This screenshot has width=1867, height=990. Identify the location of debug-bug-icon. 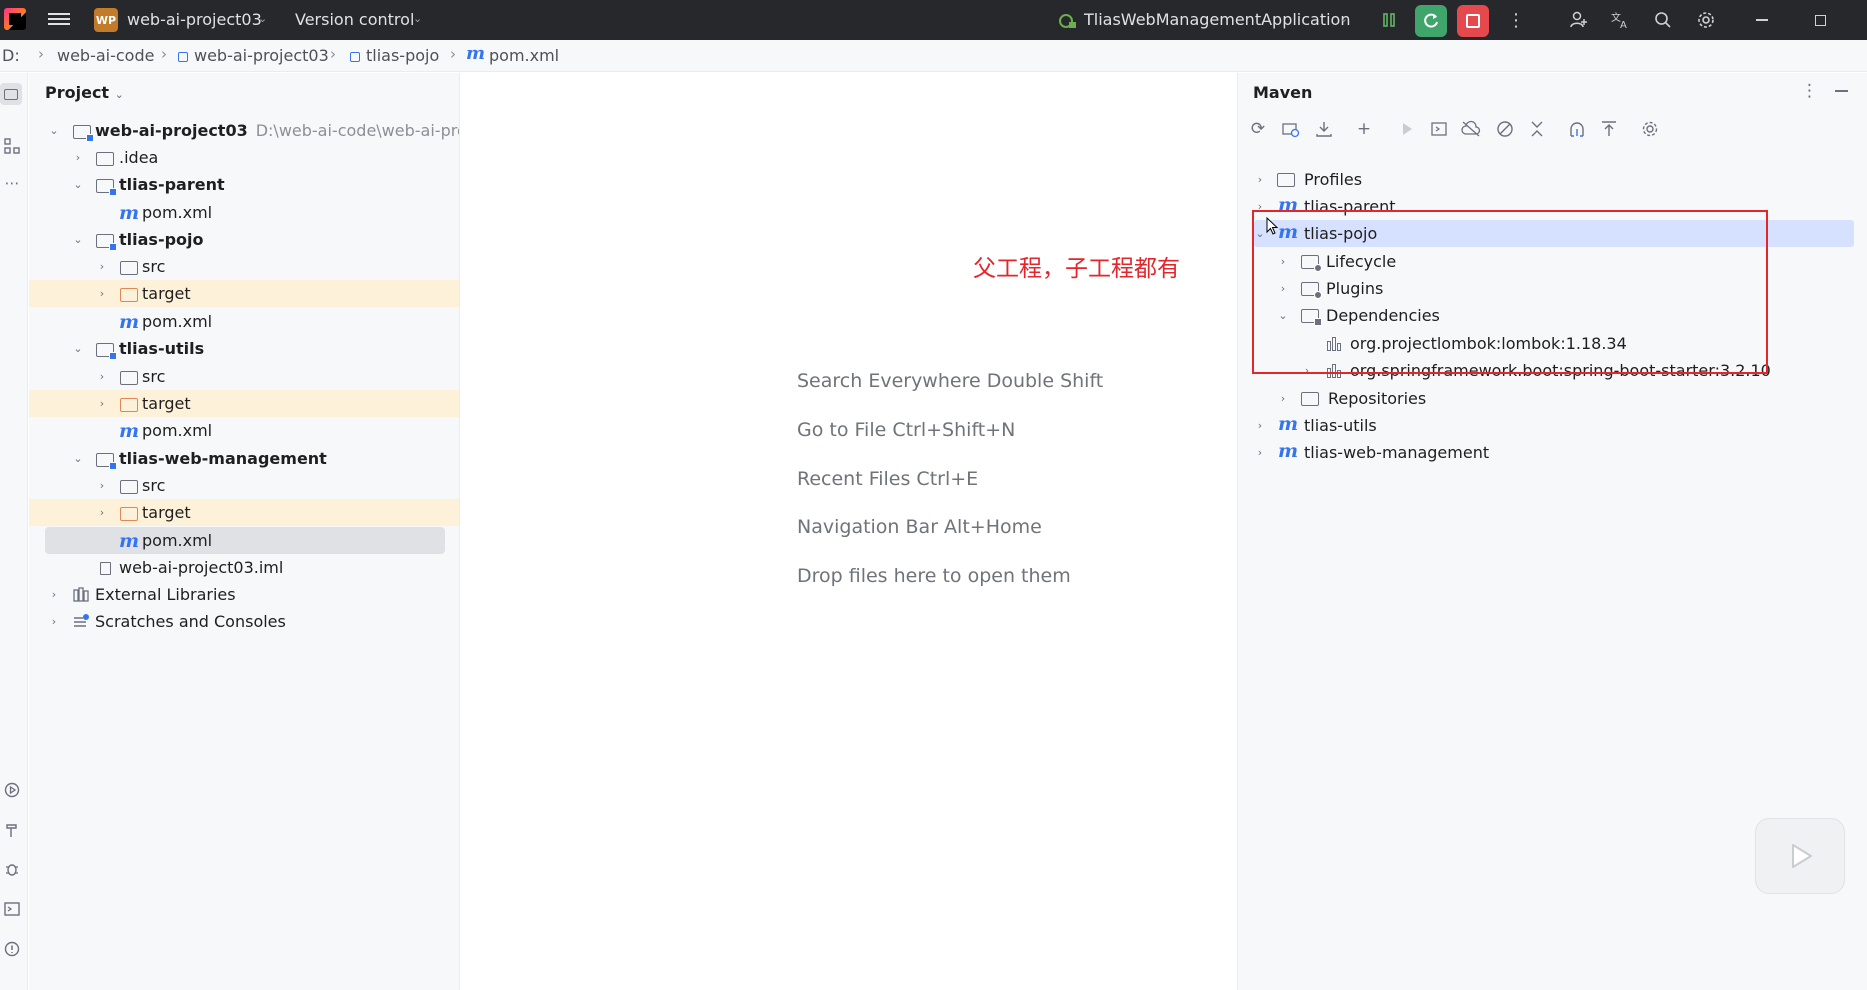
(12, 869).